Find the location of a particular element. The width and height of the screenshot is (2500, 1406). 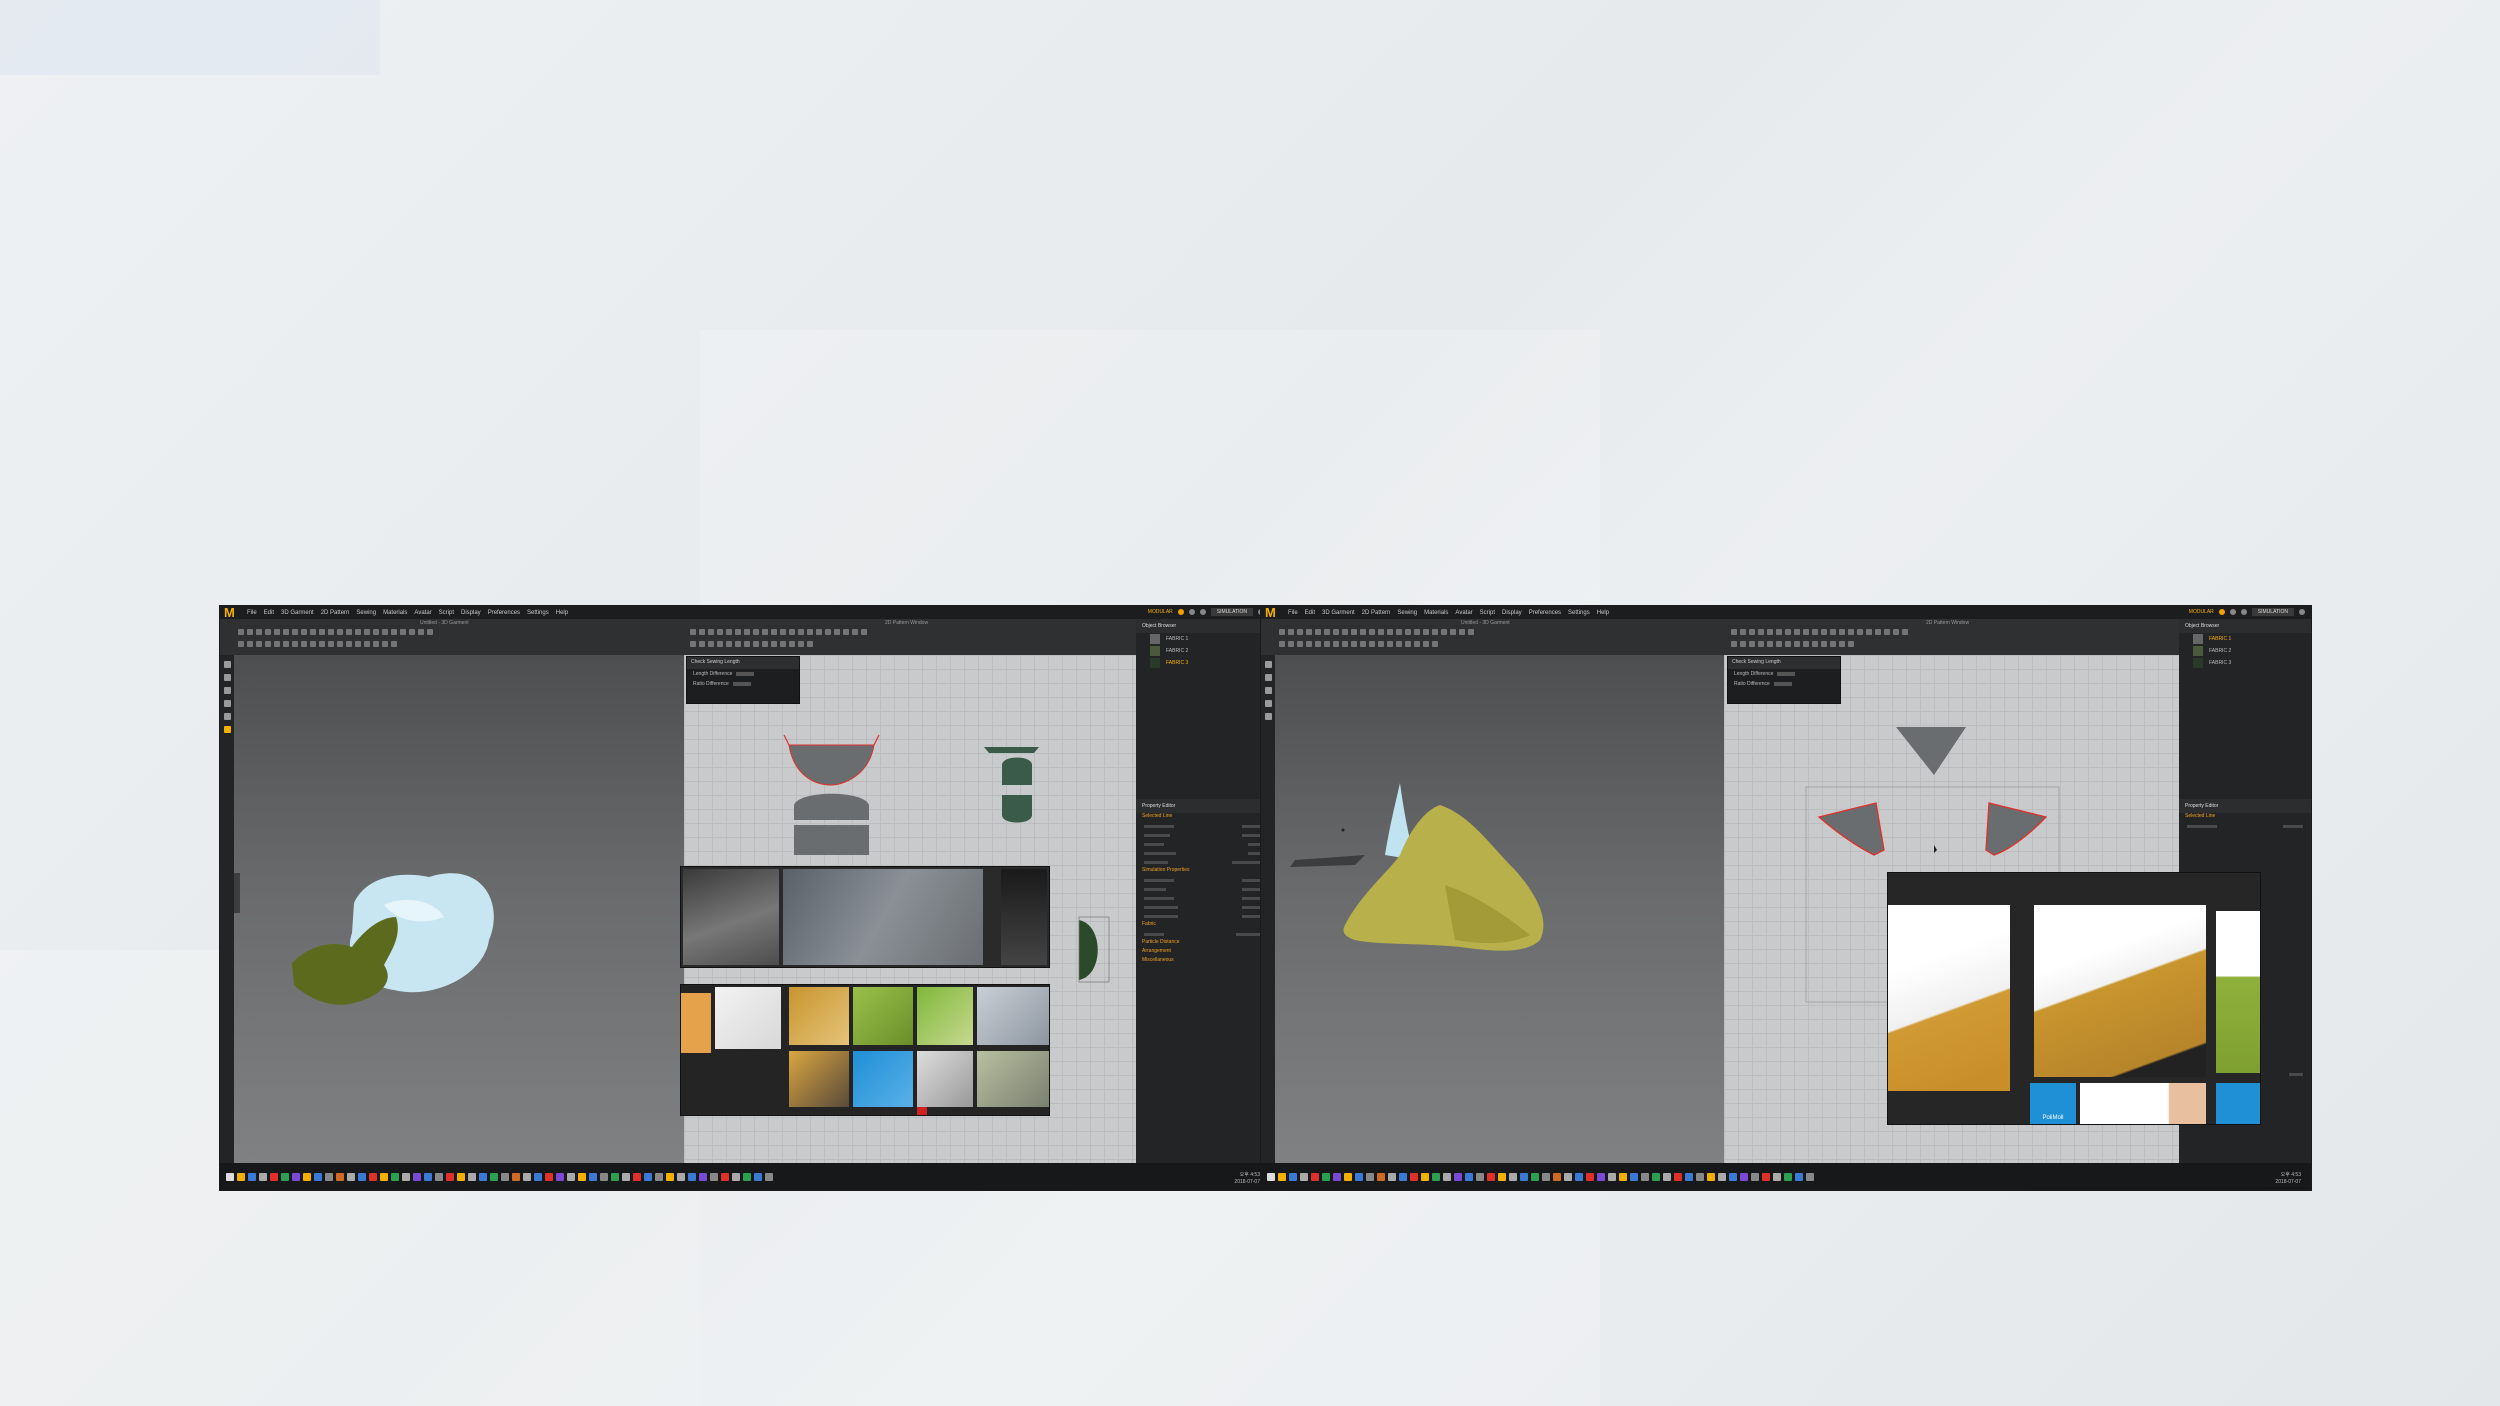

taskbar-clock: 오후 4:53 2018-07-07 is located at coordinates (2288, 1179).